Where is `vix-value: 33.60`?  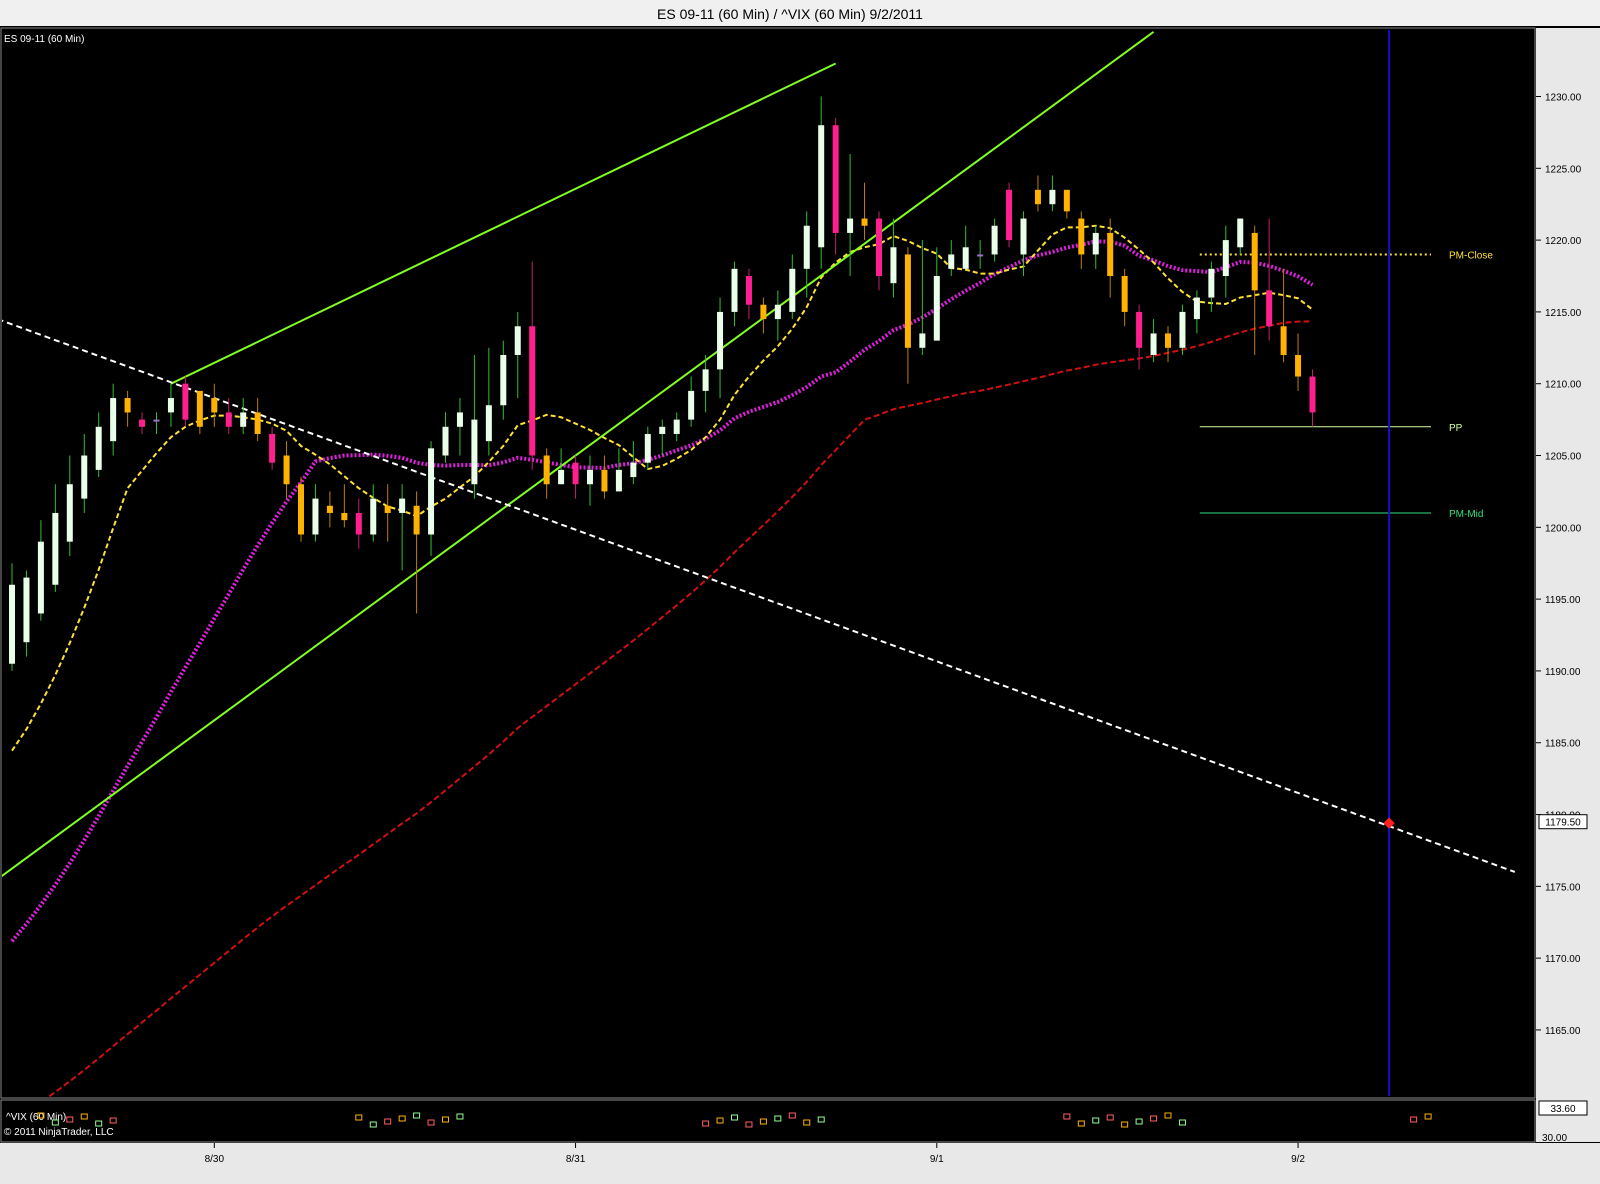 vix-value: 33.60 is located at coordinates (1562, 1109).